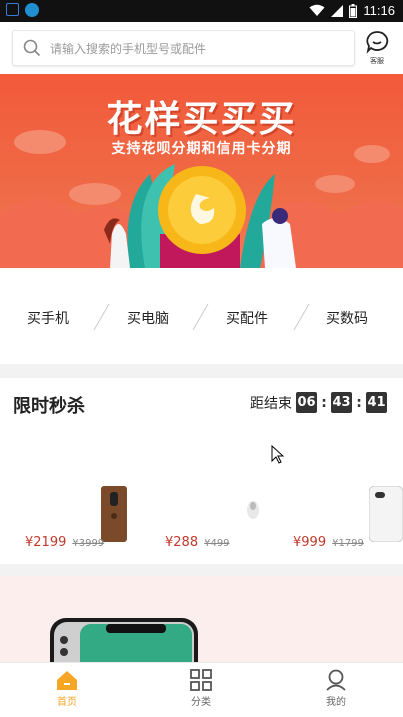  I want to click on mouse-cursor-icon, so click(277, 454).